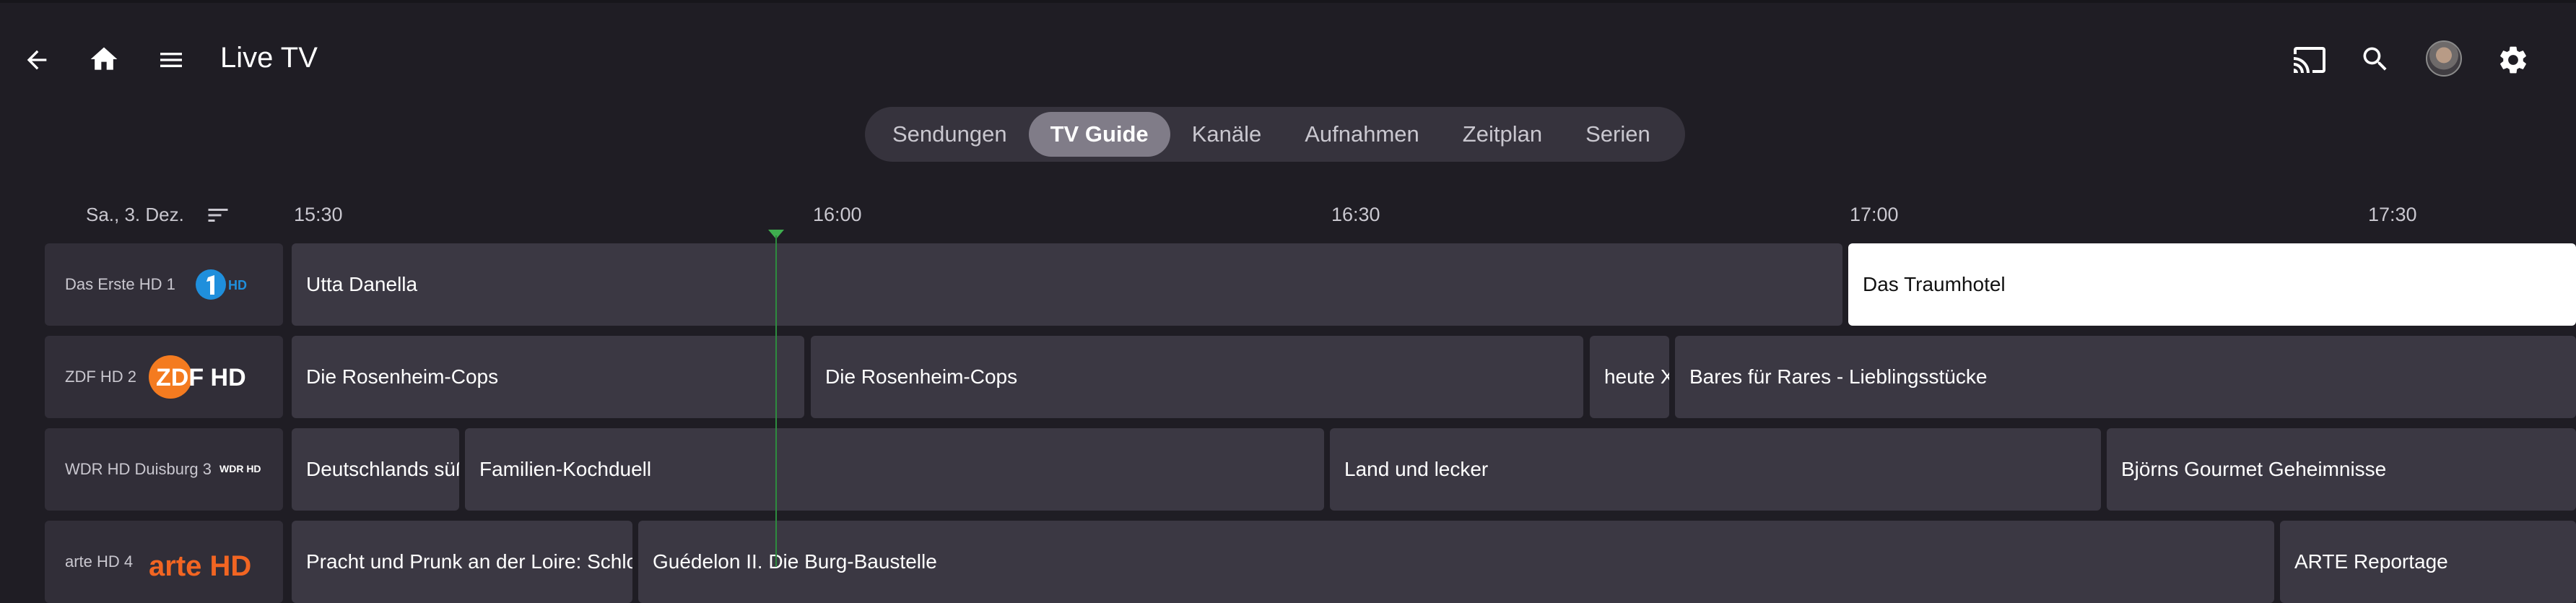  I want to click on channel-name: WDR HD Duisburg 3, so click(138, 469).